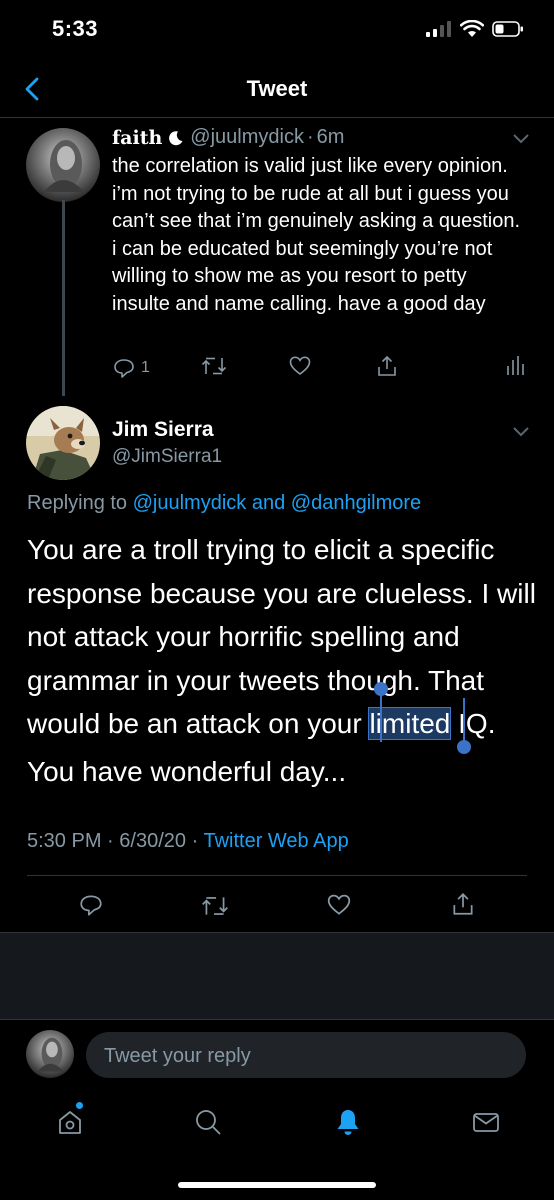 The width and height of the screenshot is (554, 1200). I want to click on author-name: Jim Sierra, so click(163, 430).